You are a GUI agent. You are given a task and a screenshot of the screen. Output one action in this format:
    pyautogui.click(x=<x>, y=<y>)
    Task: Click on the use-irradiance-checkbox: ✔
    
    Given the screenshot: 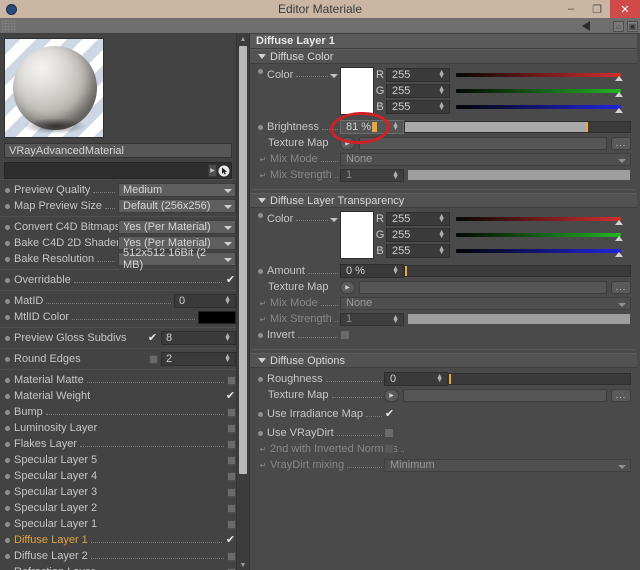 What is the action you would take?
    pyautogui.click(x=389, y=414)
    